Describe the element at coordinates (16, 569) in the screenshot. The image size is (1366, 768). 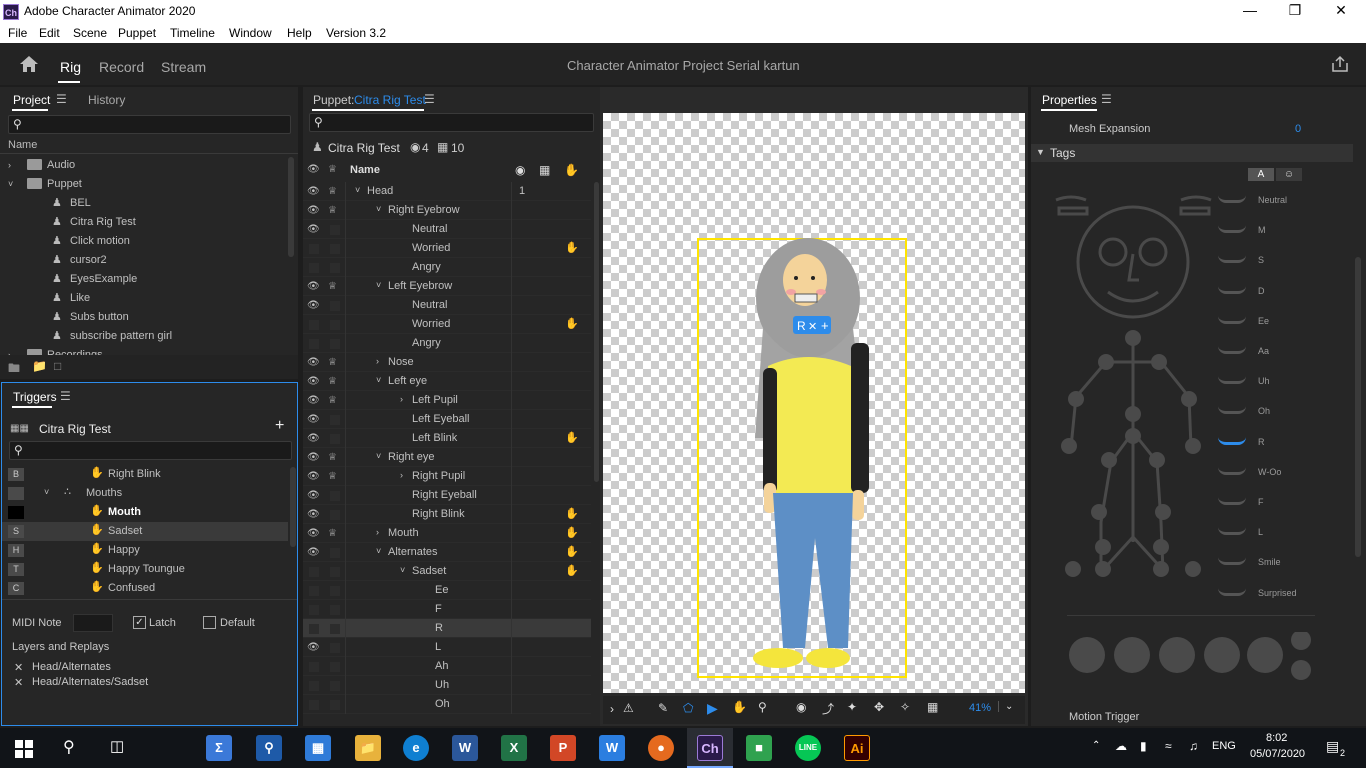
I see `trigger-key-badge: T` at that location.